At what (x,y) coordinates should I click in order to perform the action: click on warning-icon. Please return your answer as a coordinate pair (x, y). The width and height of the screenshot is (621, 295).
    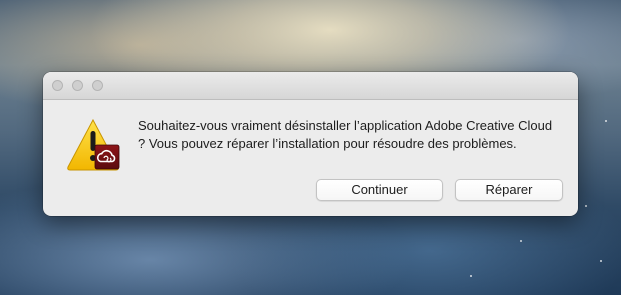
    Looking at the image, I should click on (93, 144).